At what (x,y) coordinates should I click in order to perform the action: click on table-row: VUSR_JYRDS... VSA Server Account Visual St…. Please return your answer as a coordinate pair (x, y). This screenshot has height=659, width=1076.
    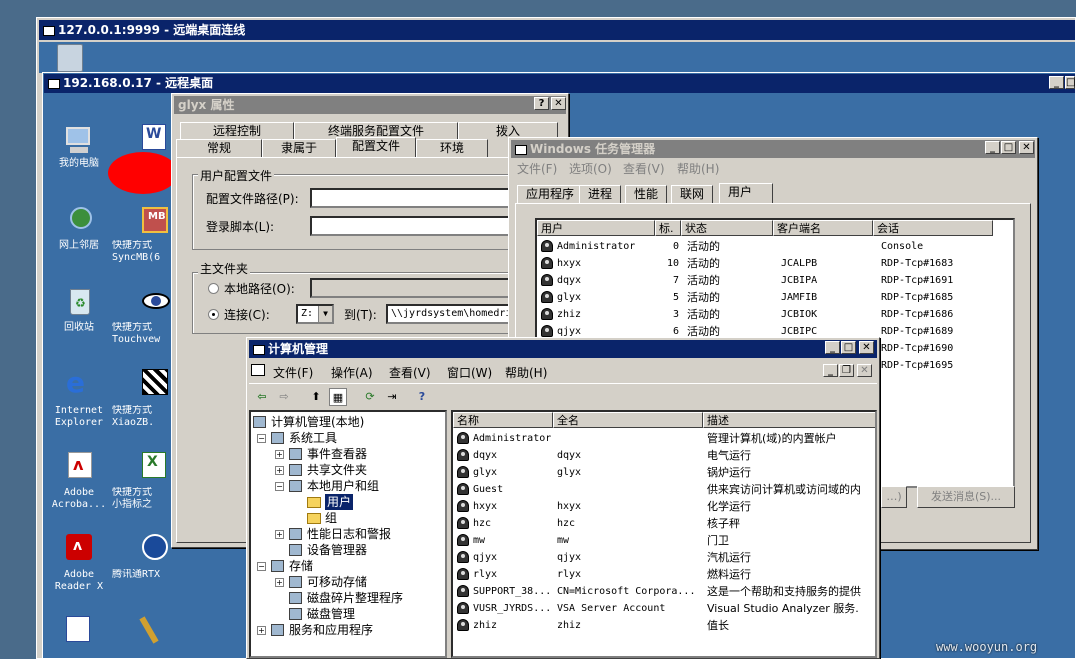
    Looking at the image, I should click on (664, 608).